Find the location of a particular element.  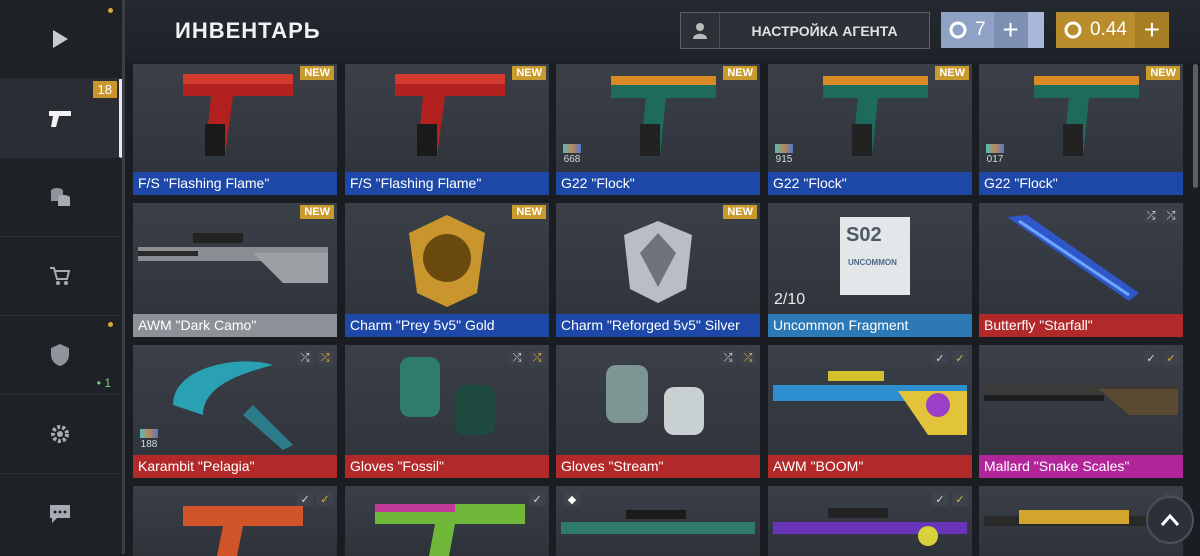

sticker-counter: 017 is located at coordinates (995, 154).